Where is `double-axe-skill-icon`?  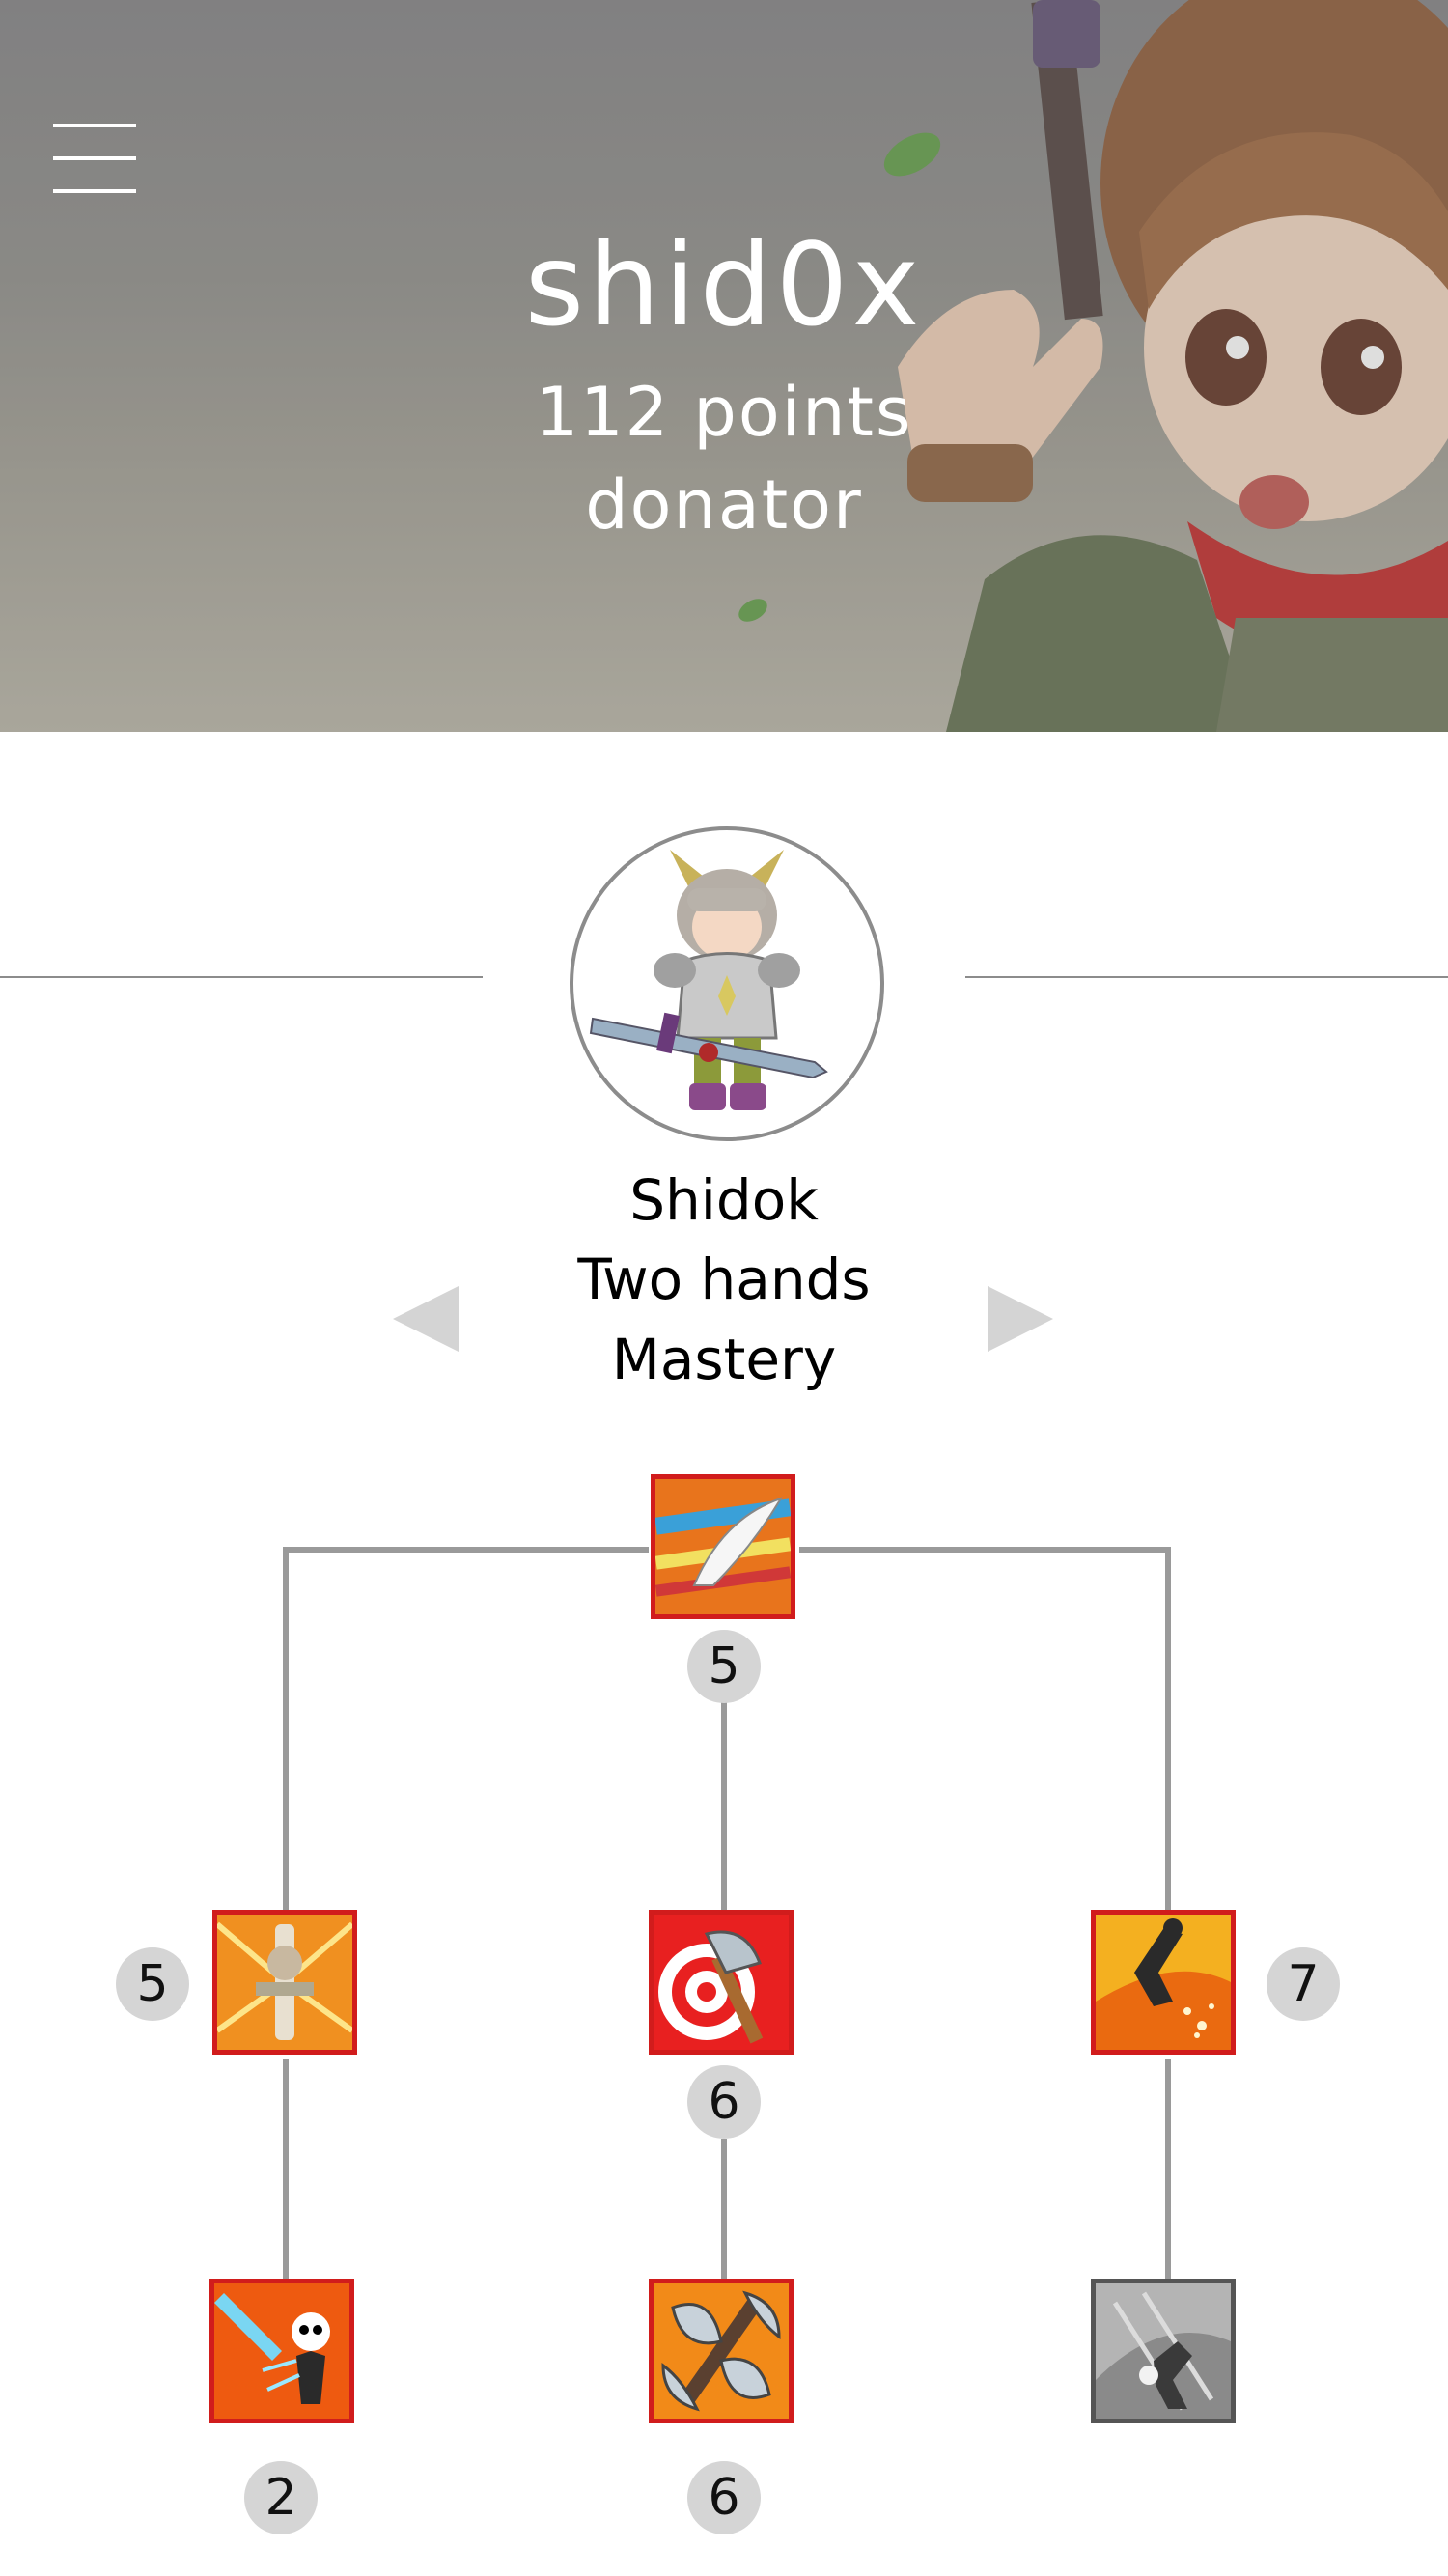 double-axe-skill-icon is located at coordinates (721, 2351).